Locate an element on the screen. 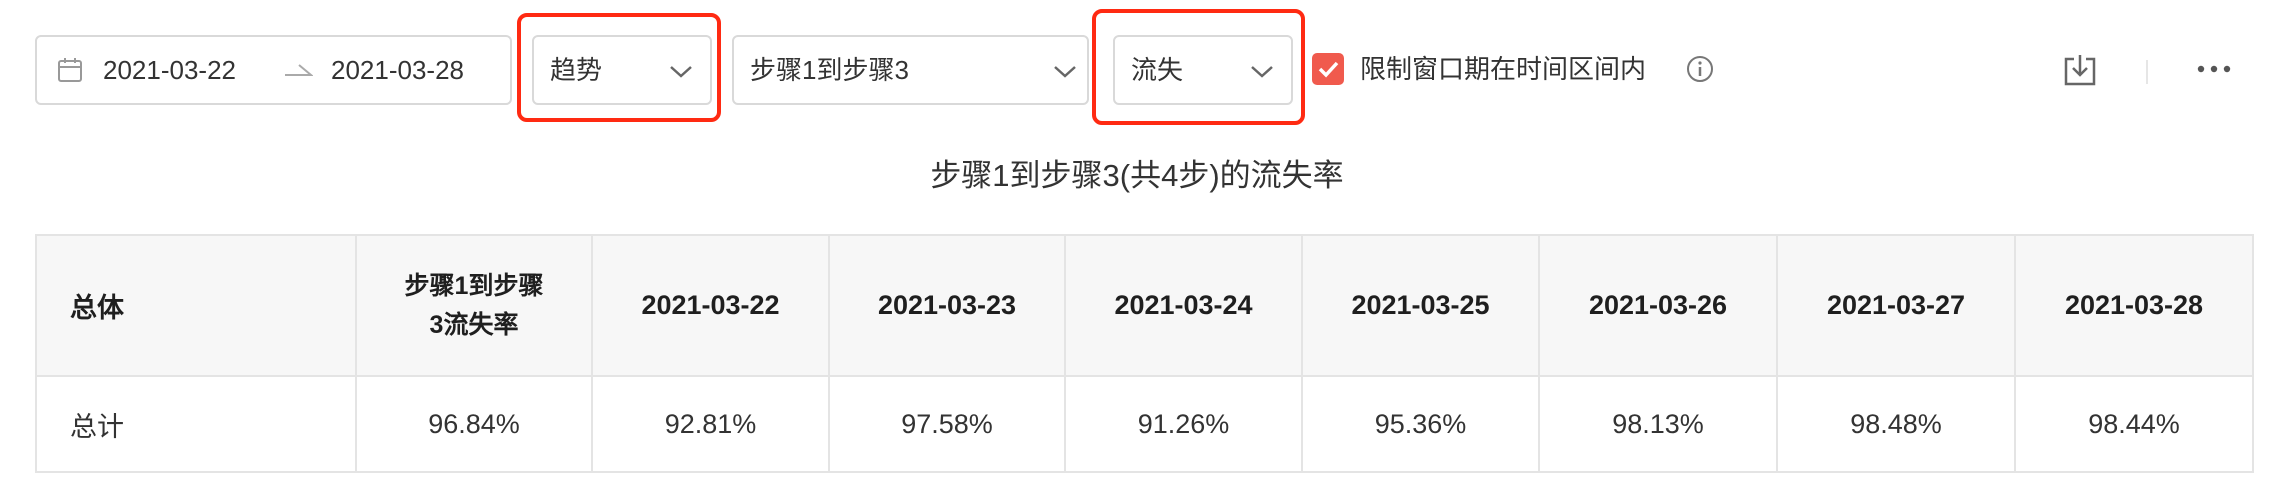  step-range-value: 步骤1到步骤3 is located at coordinates (829, 70).